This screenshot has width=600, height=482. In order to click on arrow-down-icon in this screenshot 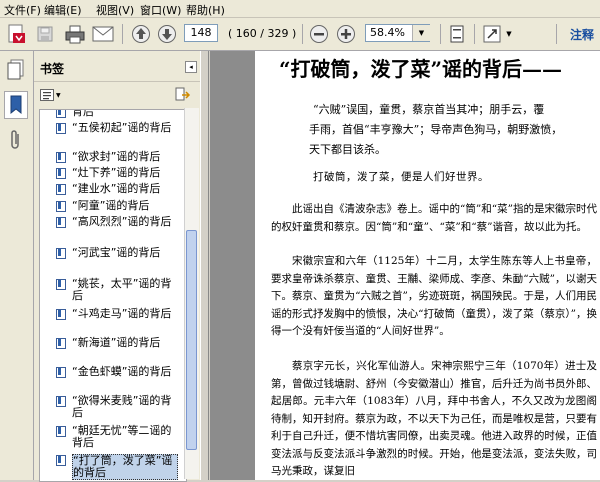, I will do `click(167, 34)`.